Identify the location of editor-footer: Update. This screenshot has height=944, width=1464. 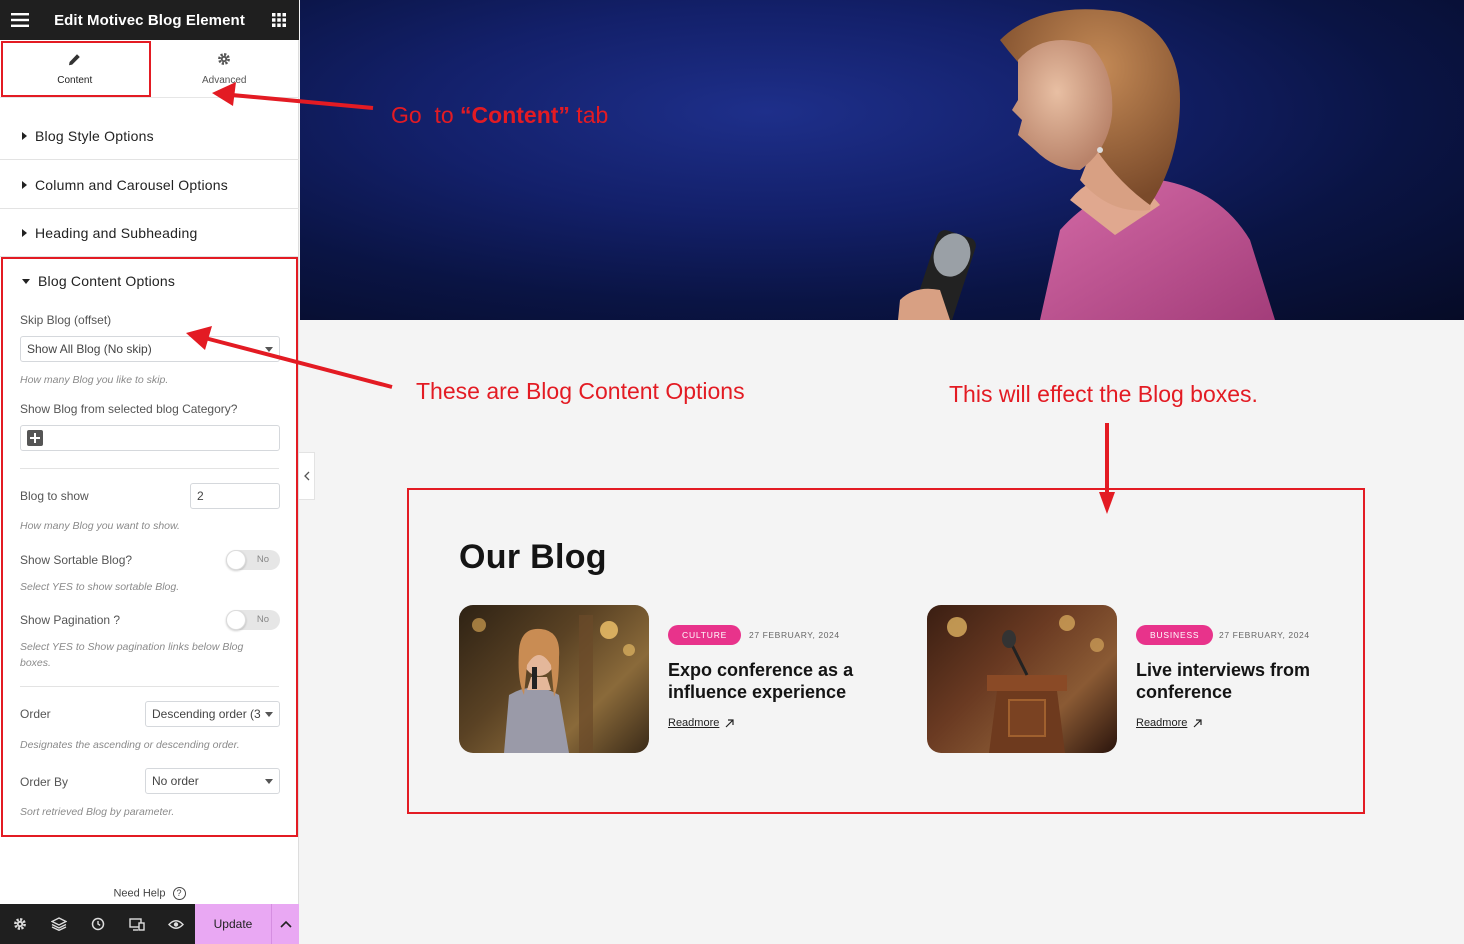
(149, 924).